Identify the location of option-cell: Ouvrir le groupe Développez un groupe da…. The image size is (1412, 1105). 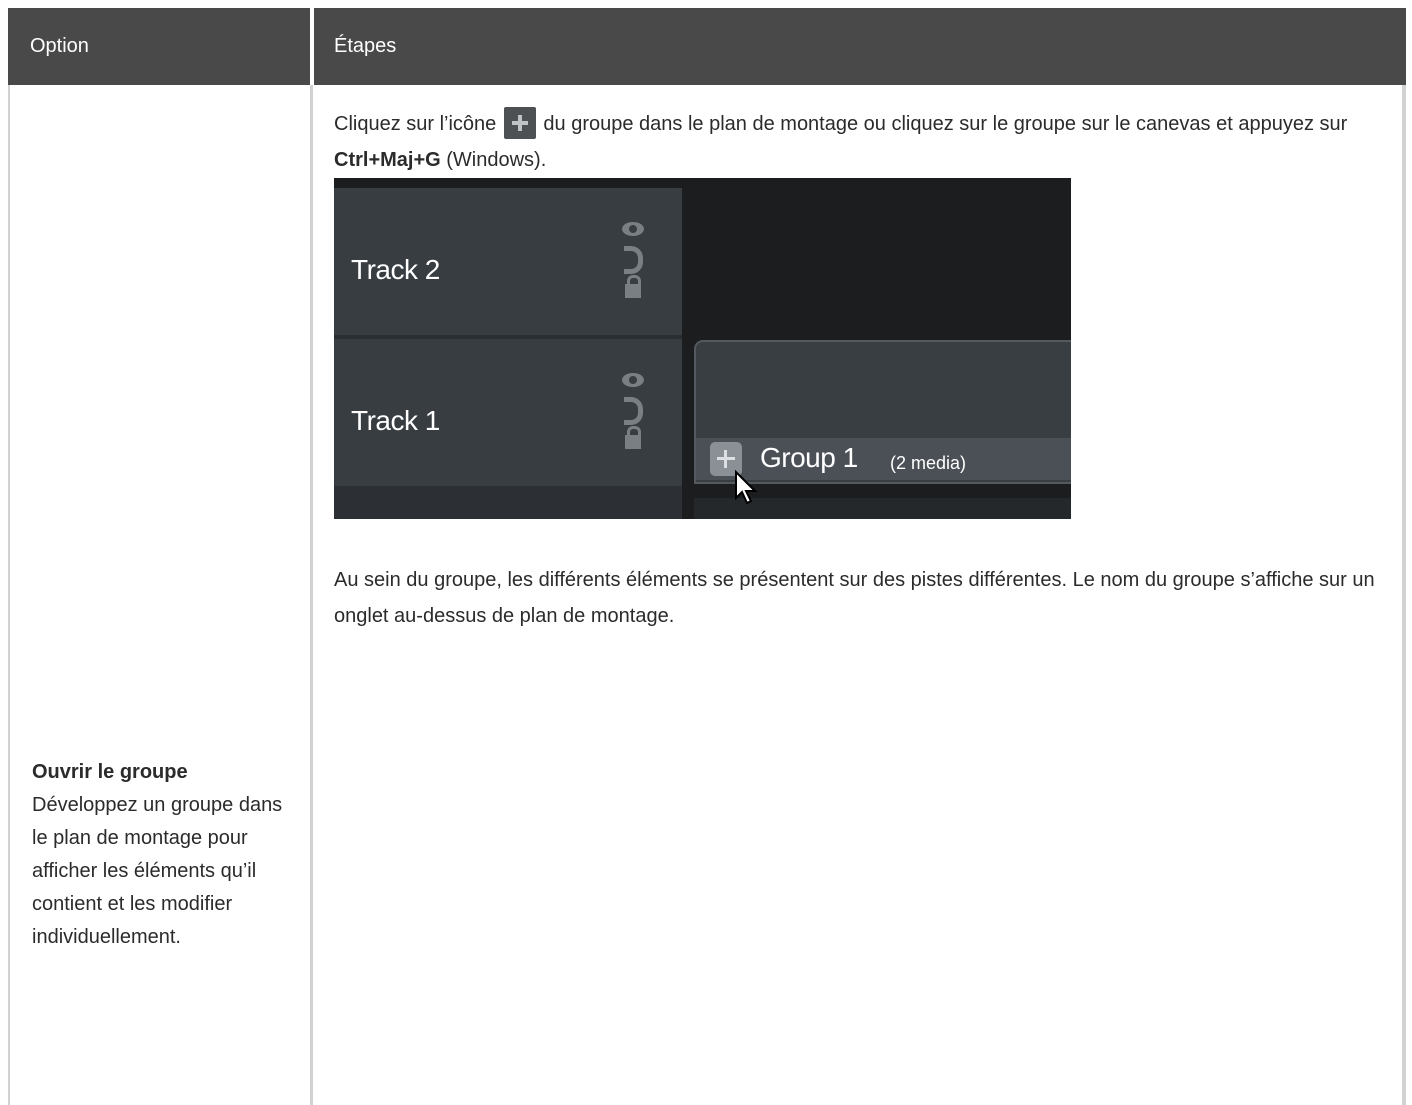
(162, 855).